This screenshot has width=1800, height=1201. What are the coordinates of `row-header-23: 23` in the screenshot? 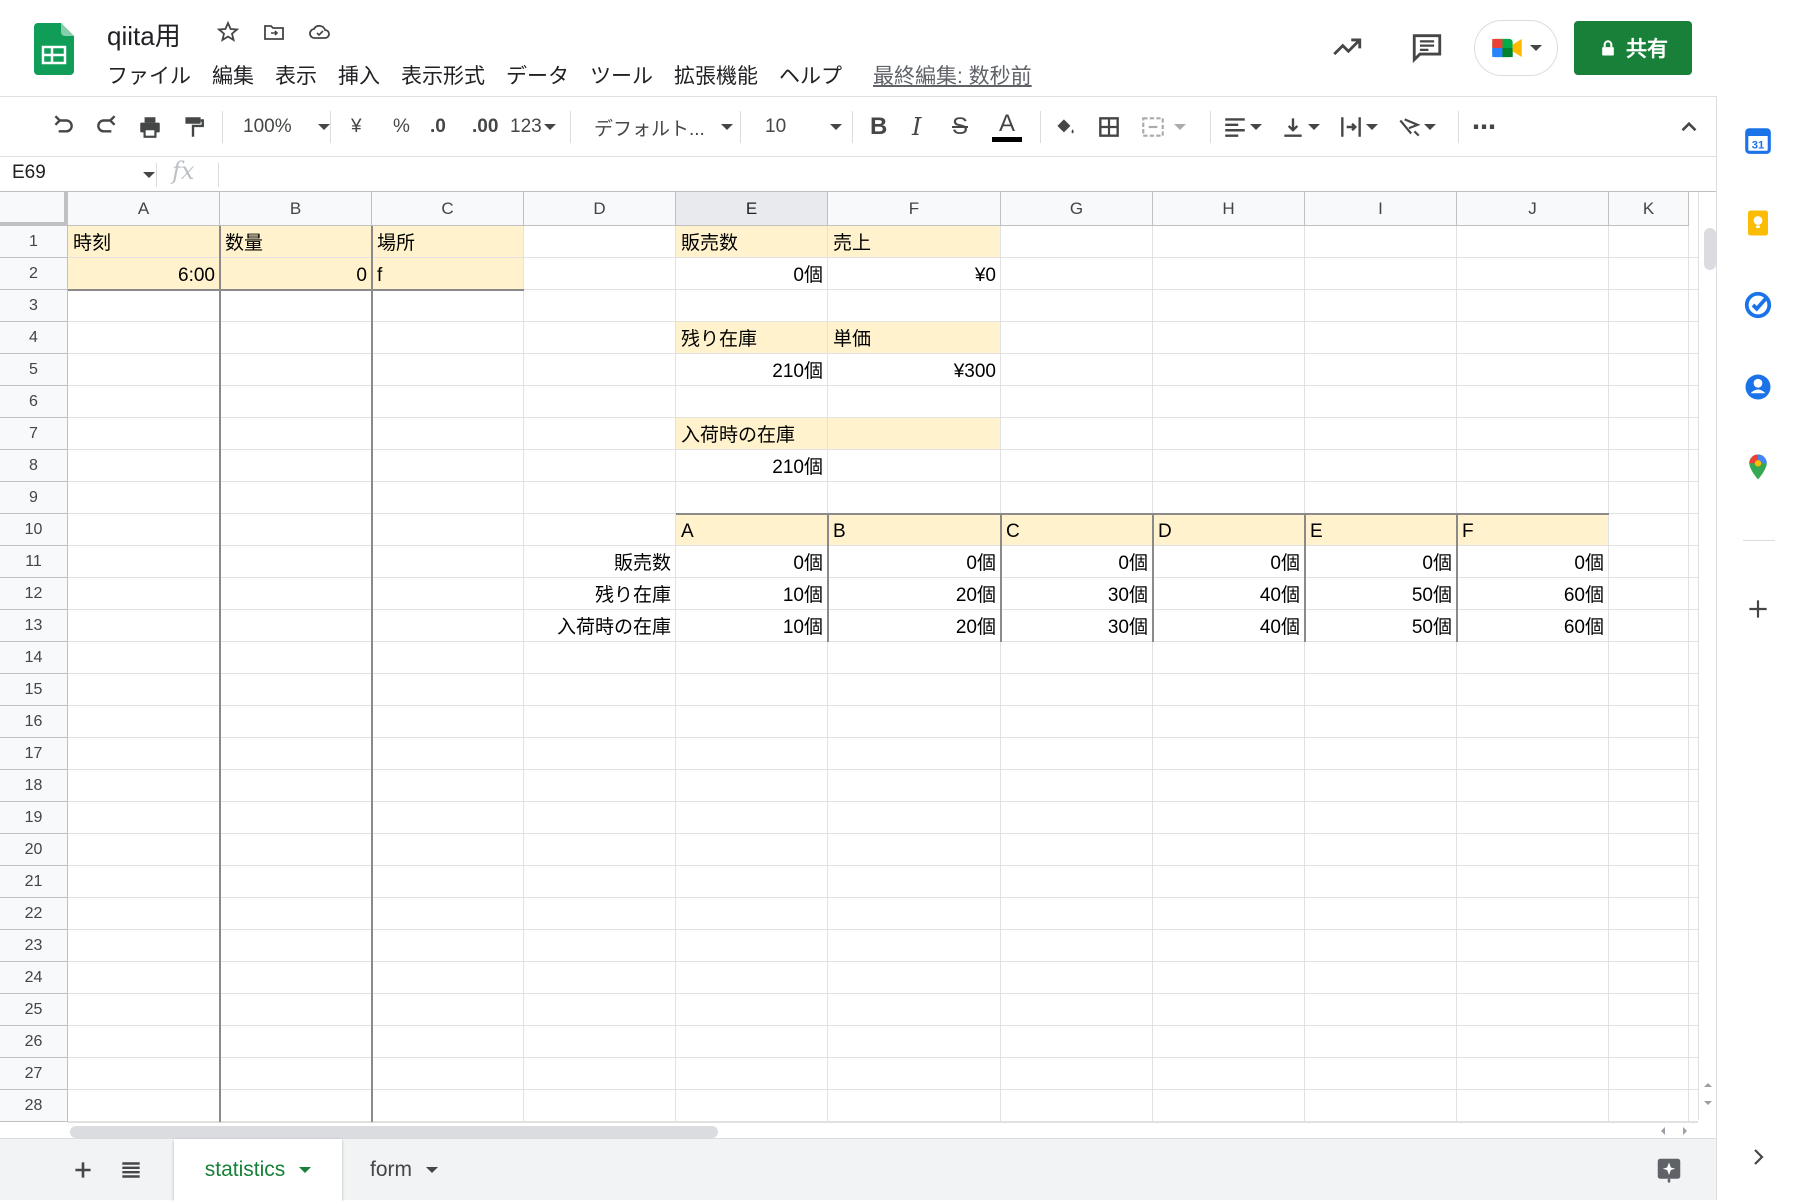 It's located at (34, 946).